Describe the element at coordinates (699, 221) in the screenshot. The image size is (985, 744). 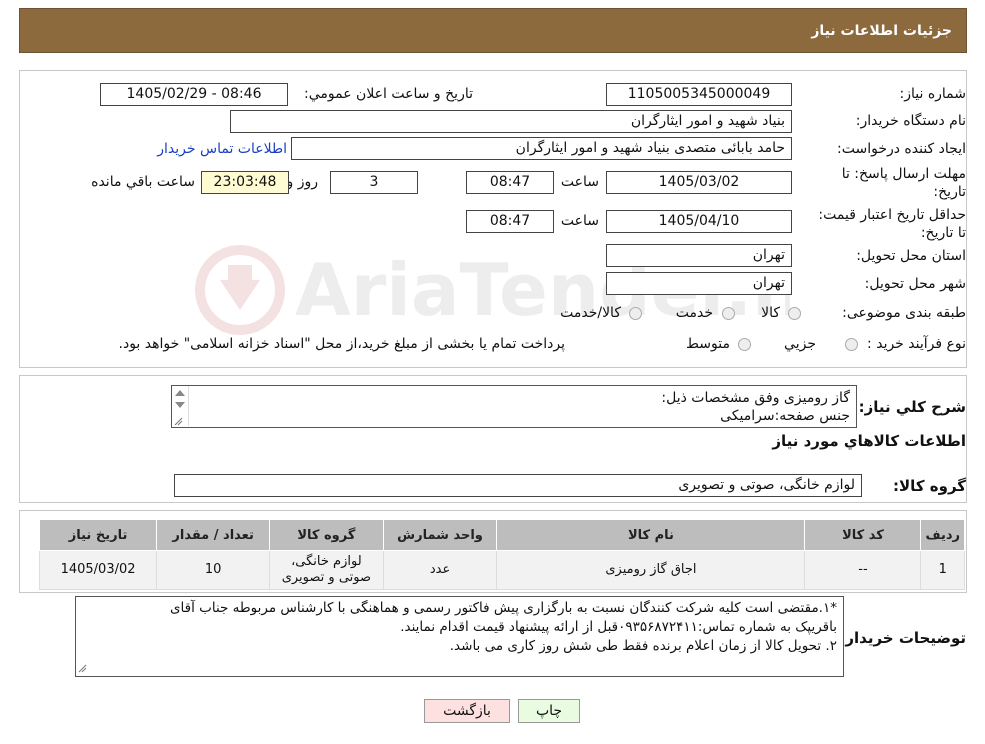
I see `validity-date-field: 1405/04/10` at that location.